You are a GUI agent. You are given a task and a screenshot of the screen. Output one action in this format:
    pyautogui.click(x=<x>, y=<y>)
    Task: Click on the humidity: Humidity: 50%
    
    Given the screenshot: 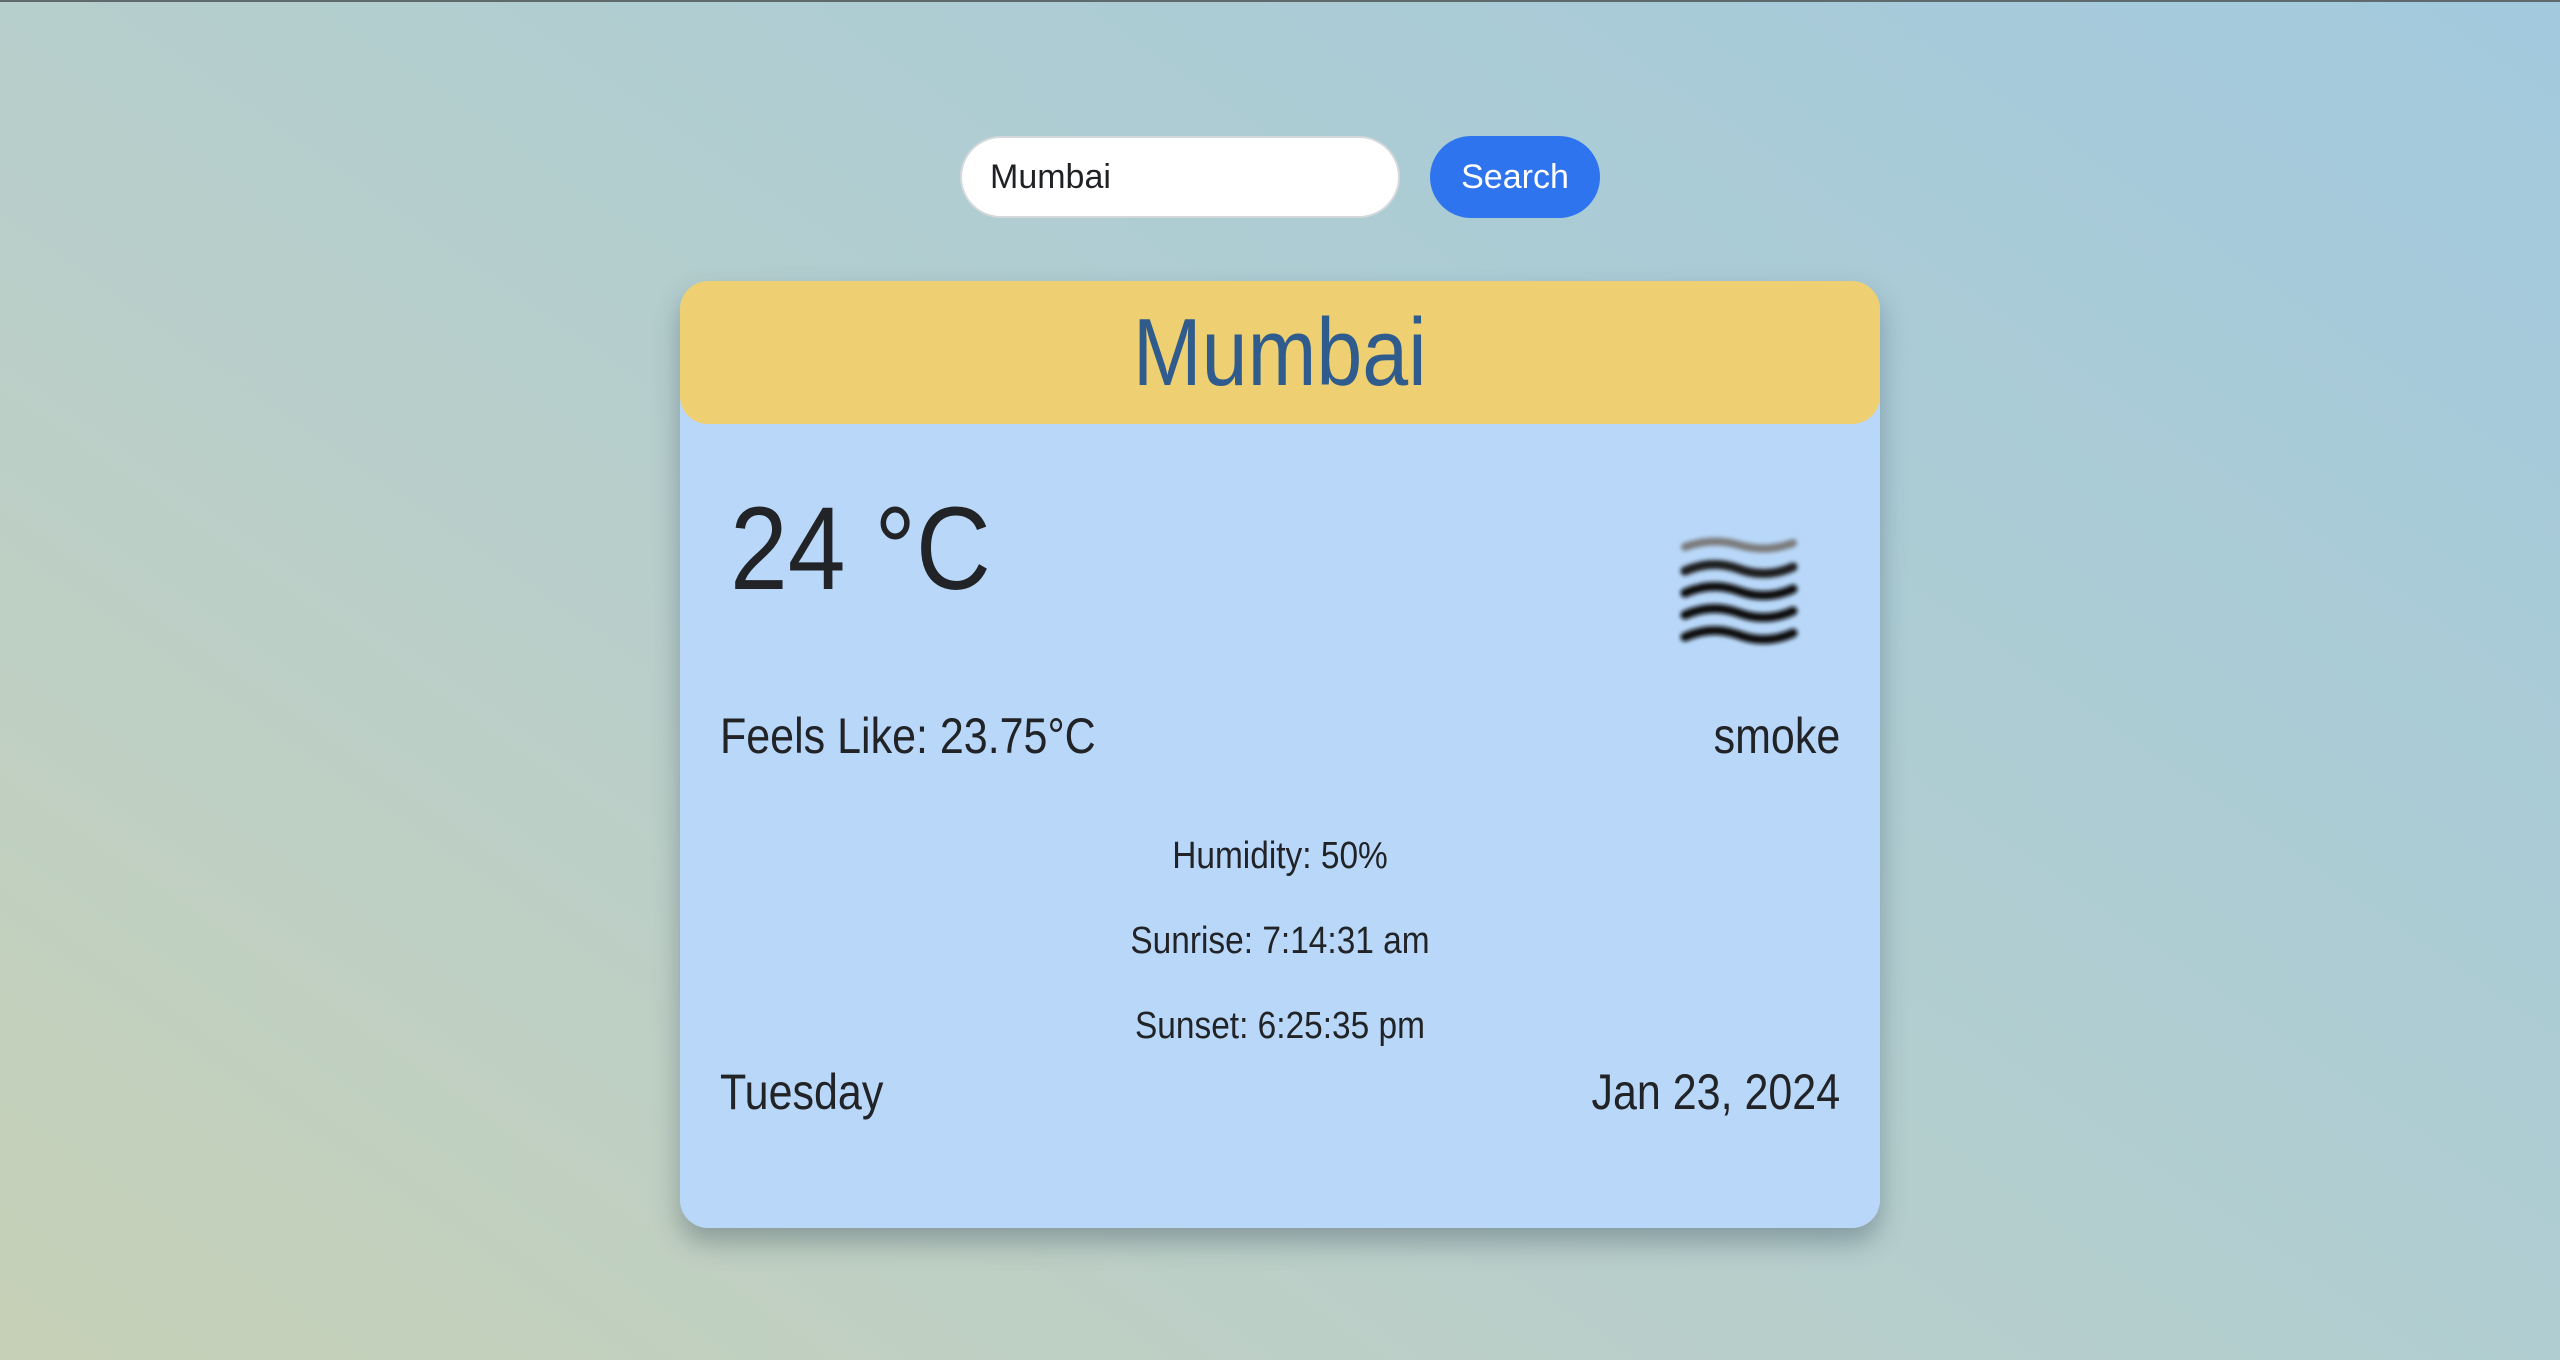 What is the action you would take?
    pyautogui.click(x=1280, y=856)
    